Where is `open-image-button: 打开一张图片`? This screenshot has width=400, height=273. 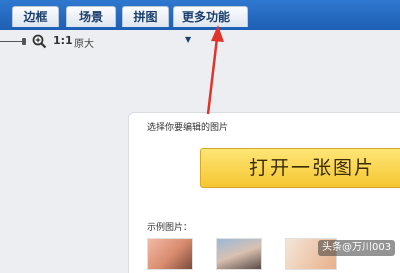
open-image-button: 打开一张图片 is located at coordinates (300, 168).